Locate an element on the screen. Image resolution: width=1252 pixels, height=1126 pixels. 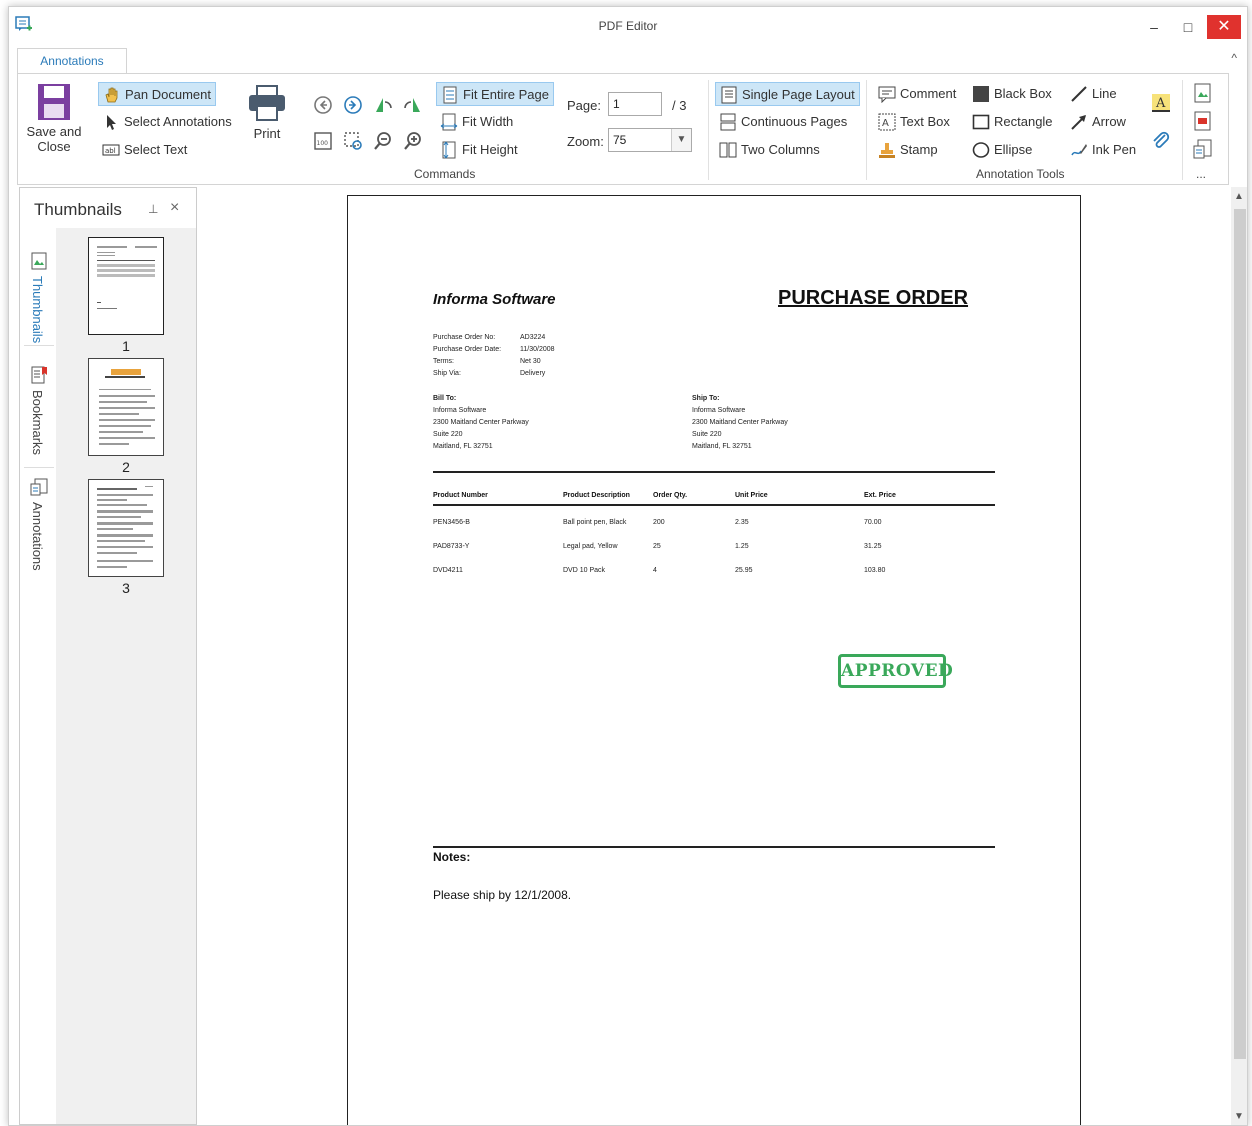
pan-document-button: Pan Document is located at coordinates (157, 94).